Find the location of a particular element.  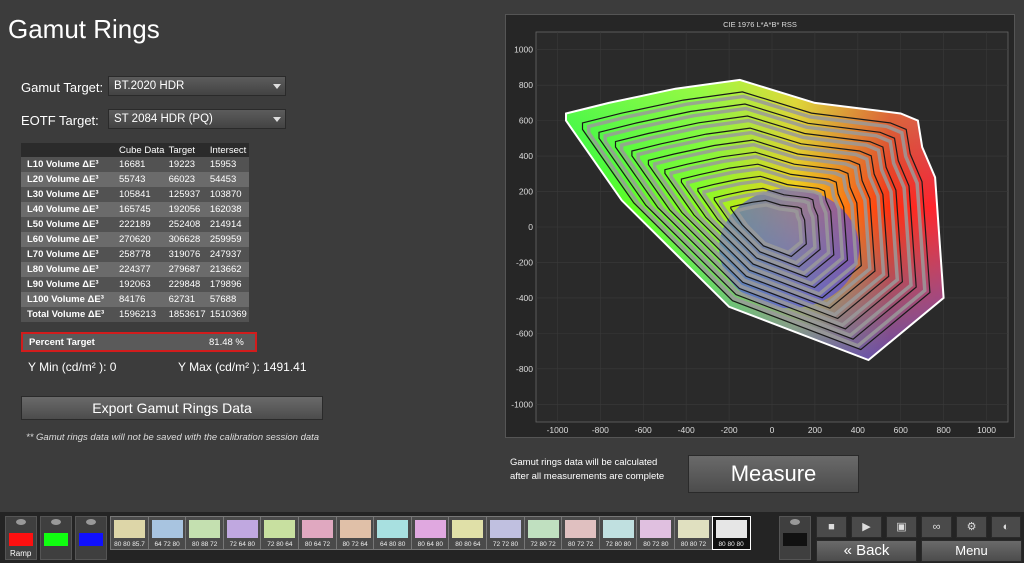

patch-label: 80 72 80 is located at coordinates (656, 544).